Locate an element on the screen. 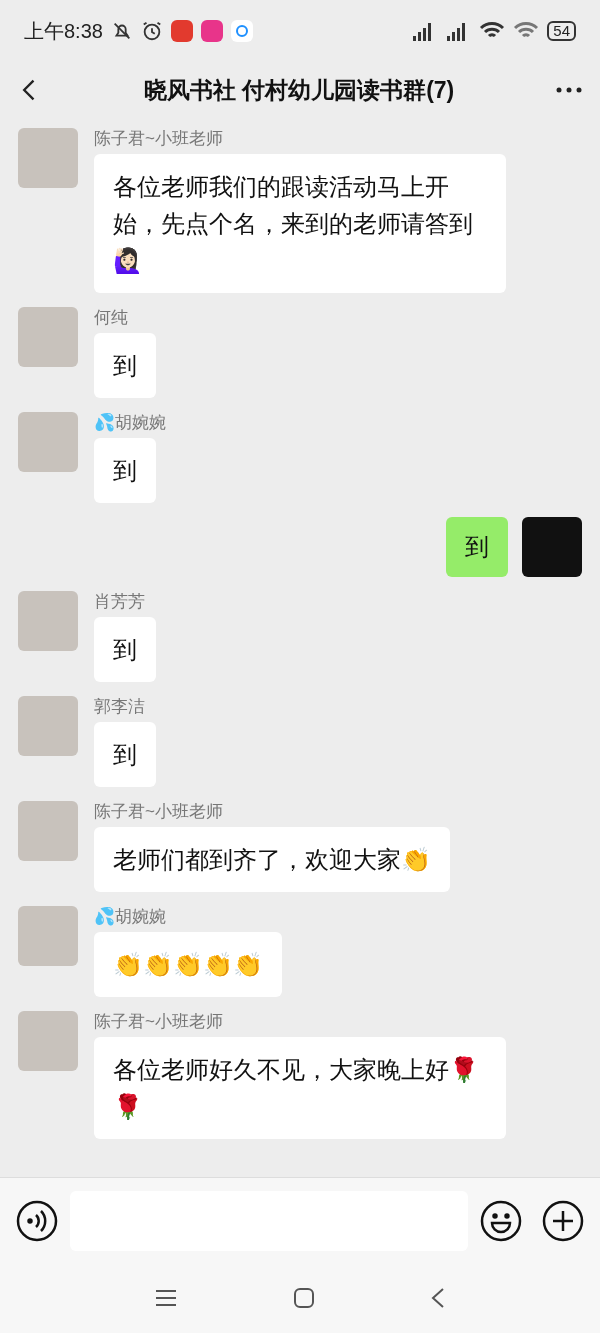  battery-indicator: 54 is located at coordinates (561, 31).